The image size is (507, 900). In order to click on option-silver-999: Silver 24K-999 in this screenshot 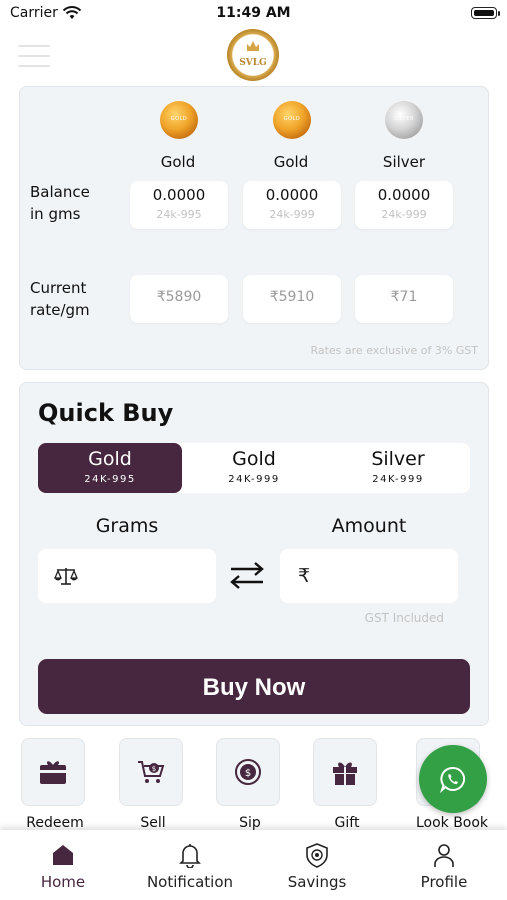, I will do `click(398, 468)`.